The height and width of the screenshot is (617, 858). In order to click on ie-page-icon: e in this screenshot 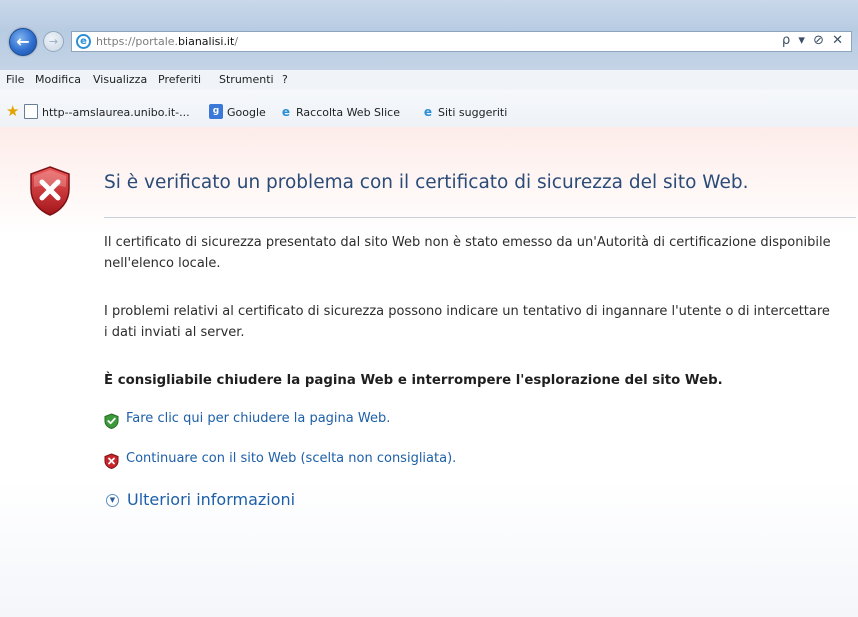, I will do `click(83, 41)`.